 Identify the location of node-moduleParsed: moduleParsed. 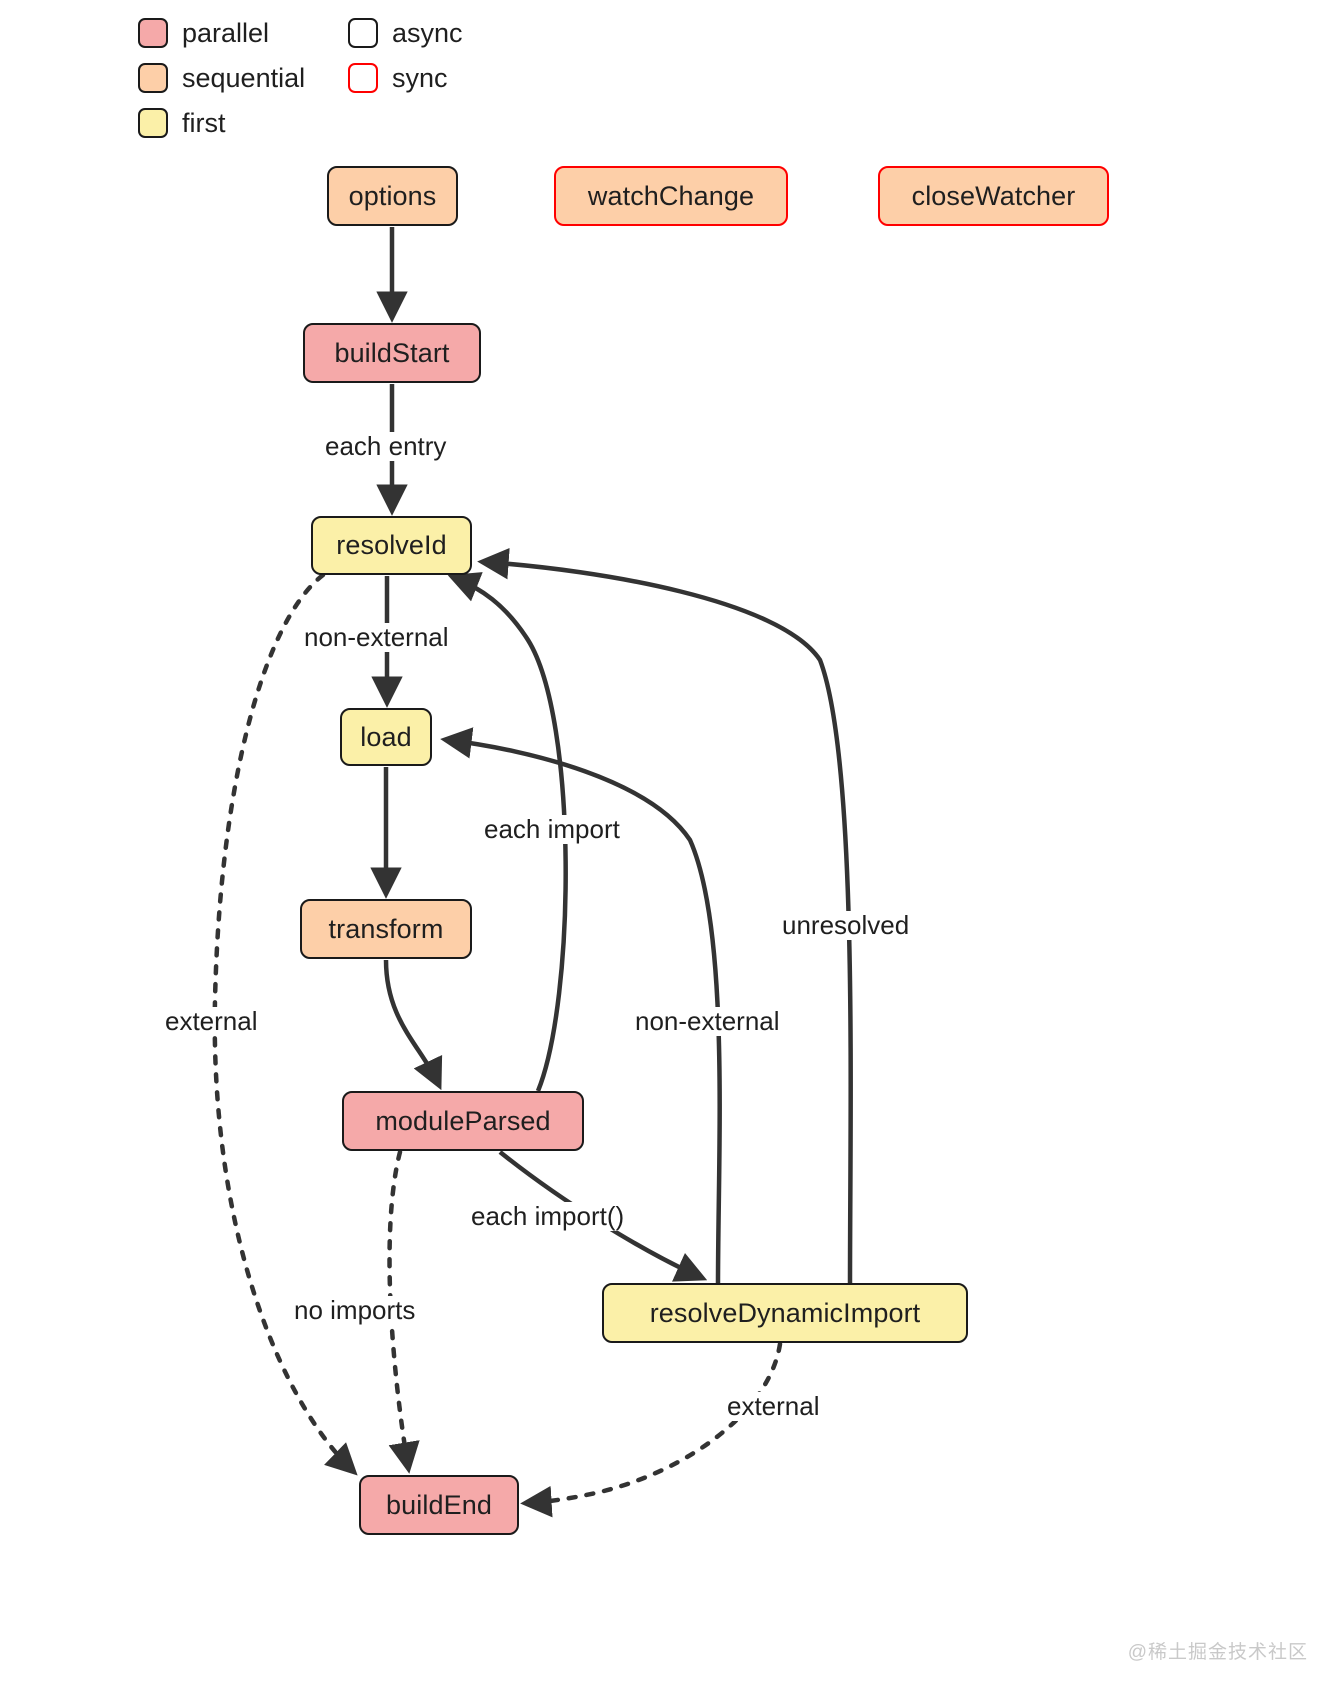
(463, 1121).